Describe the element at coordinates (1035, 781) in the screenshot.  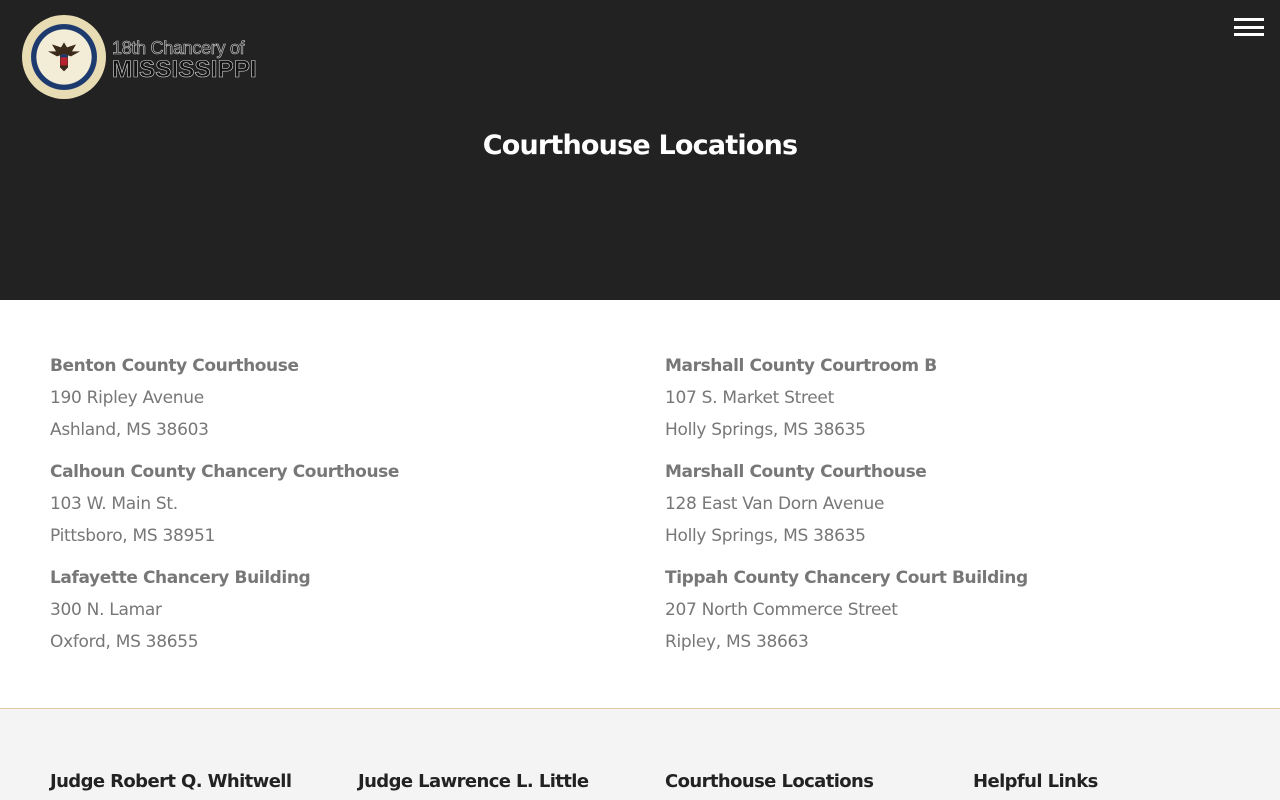
I see `footer-heading-helpful-links: Helpful Links` at that location.